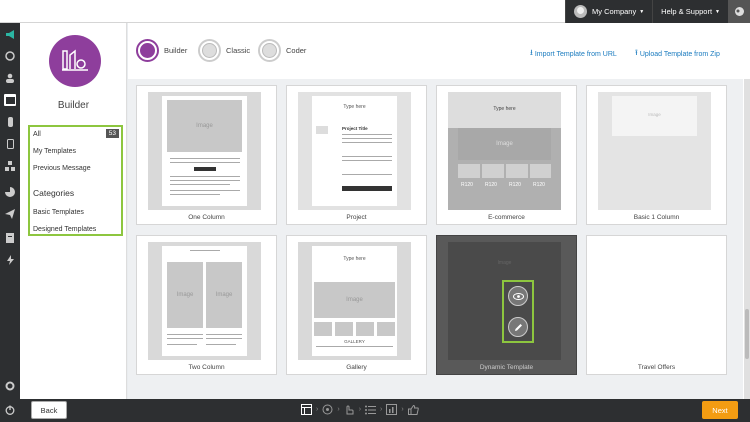  Describe the element at coordinates (49, 410) in the screenshot. I see `back-button: Back` at that location.